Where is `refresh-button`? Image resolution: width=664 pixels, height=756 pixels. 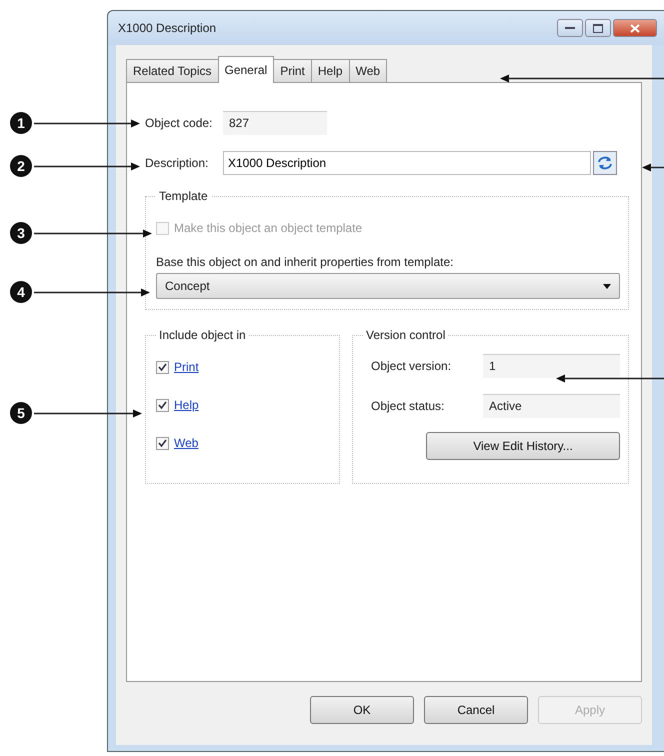
refresh-button is located at coordinates (605, 163).